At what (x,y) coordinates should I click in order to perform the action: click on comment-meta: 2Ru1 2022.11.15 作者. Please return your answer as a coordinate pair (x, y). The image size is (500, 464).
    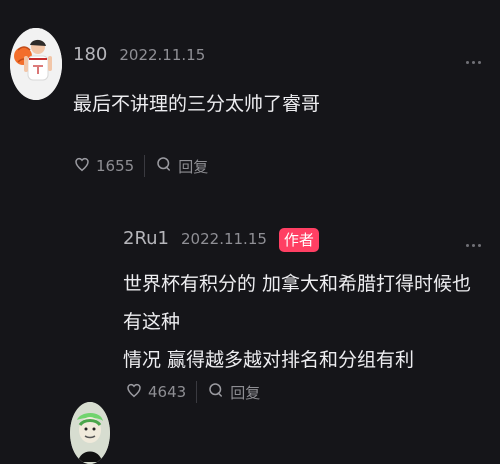
    Looking at the image, I should click on (221, 240).